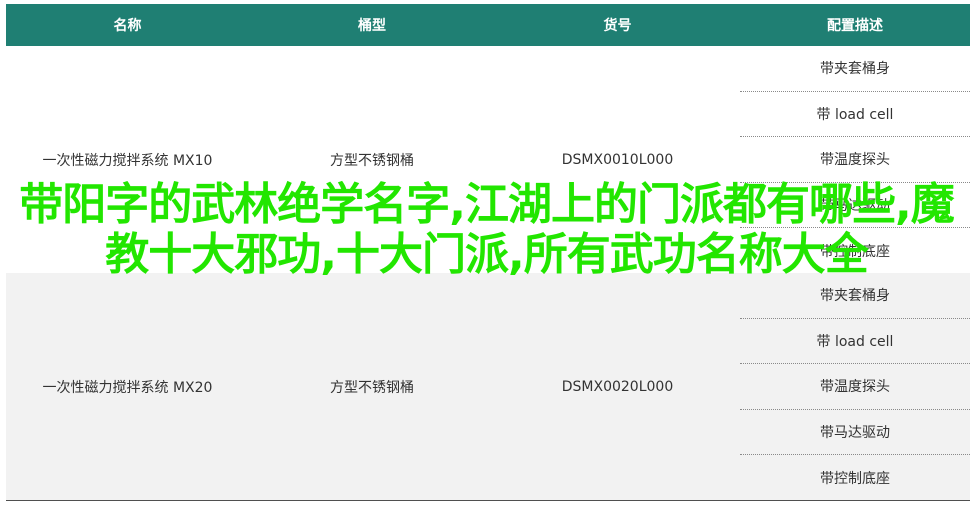 Image resolution: width=973 pixels, height=505 pixels. What do you see at coordinates (127, 387) in the screenshot?
I see `cell-name: 一次性磁力搅拌系统 MX20` at bounding box center [127, 387].